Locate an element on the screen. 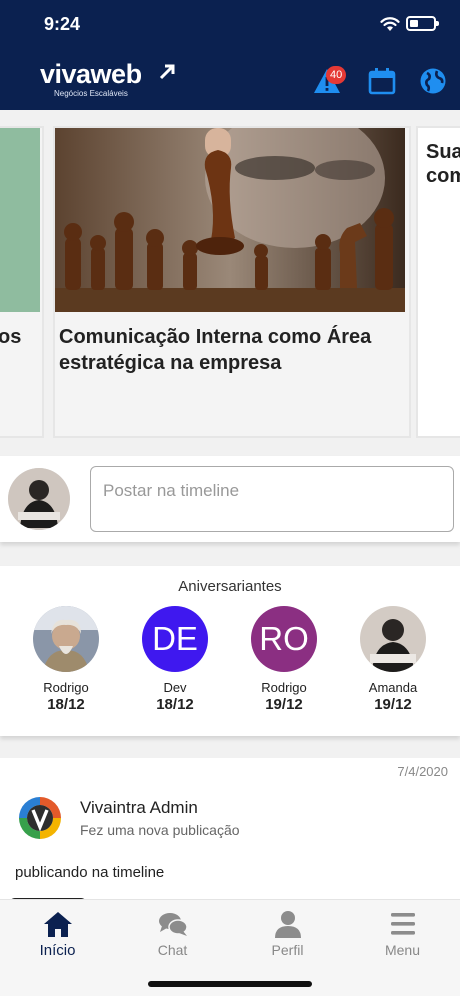  birthdays-title: Aniversariantes is located at coordinates (230, 586).